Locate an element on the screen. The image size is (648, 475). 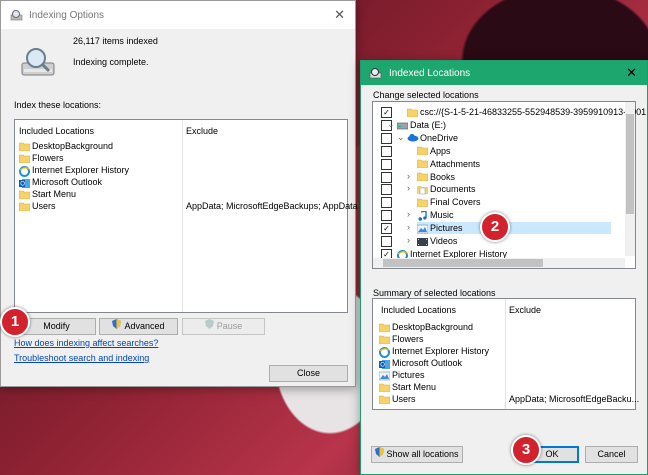
summary-row: O Microsoft Outlook is located at coordinates (420, 363).